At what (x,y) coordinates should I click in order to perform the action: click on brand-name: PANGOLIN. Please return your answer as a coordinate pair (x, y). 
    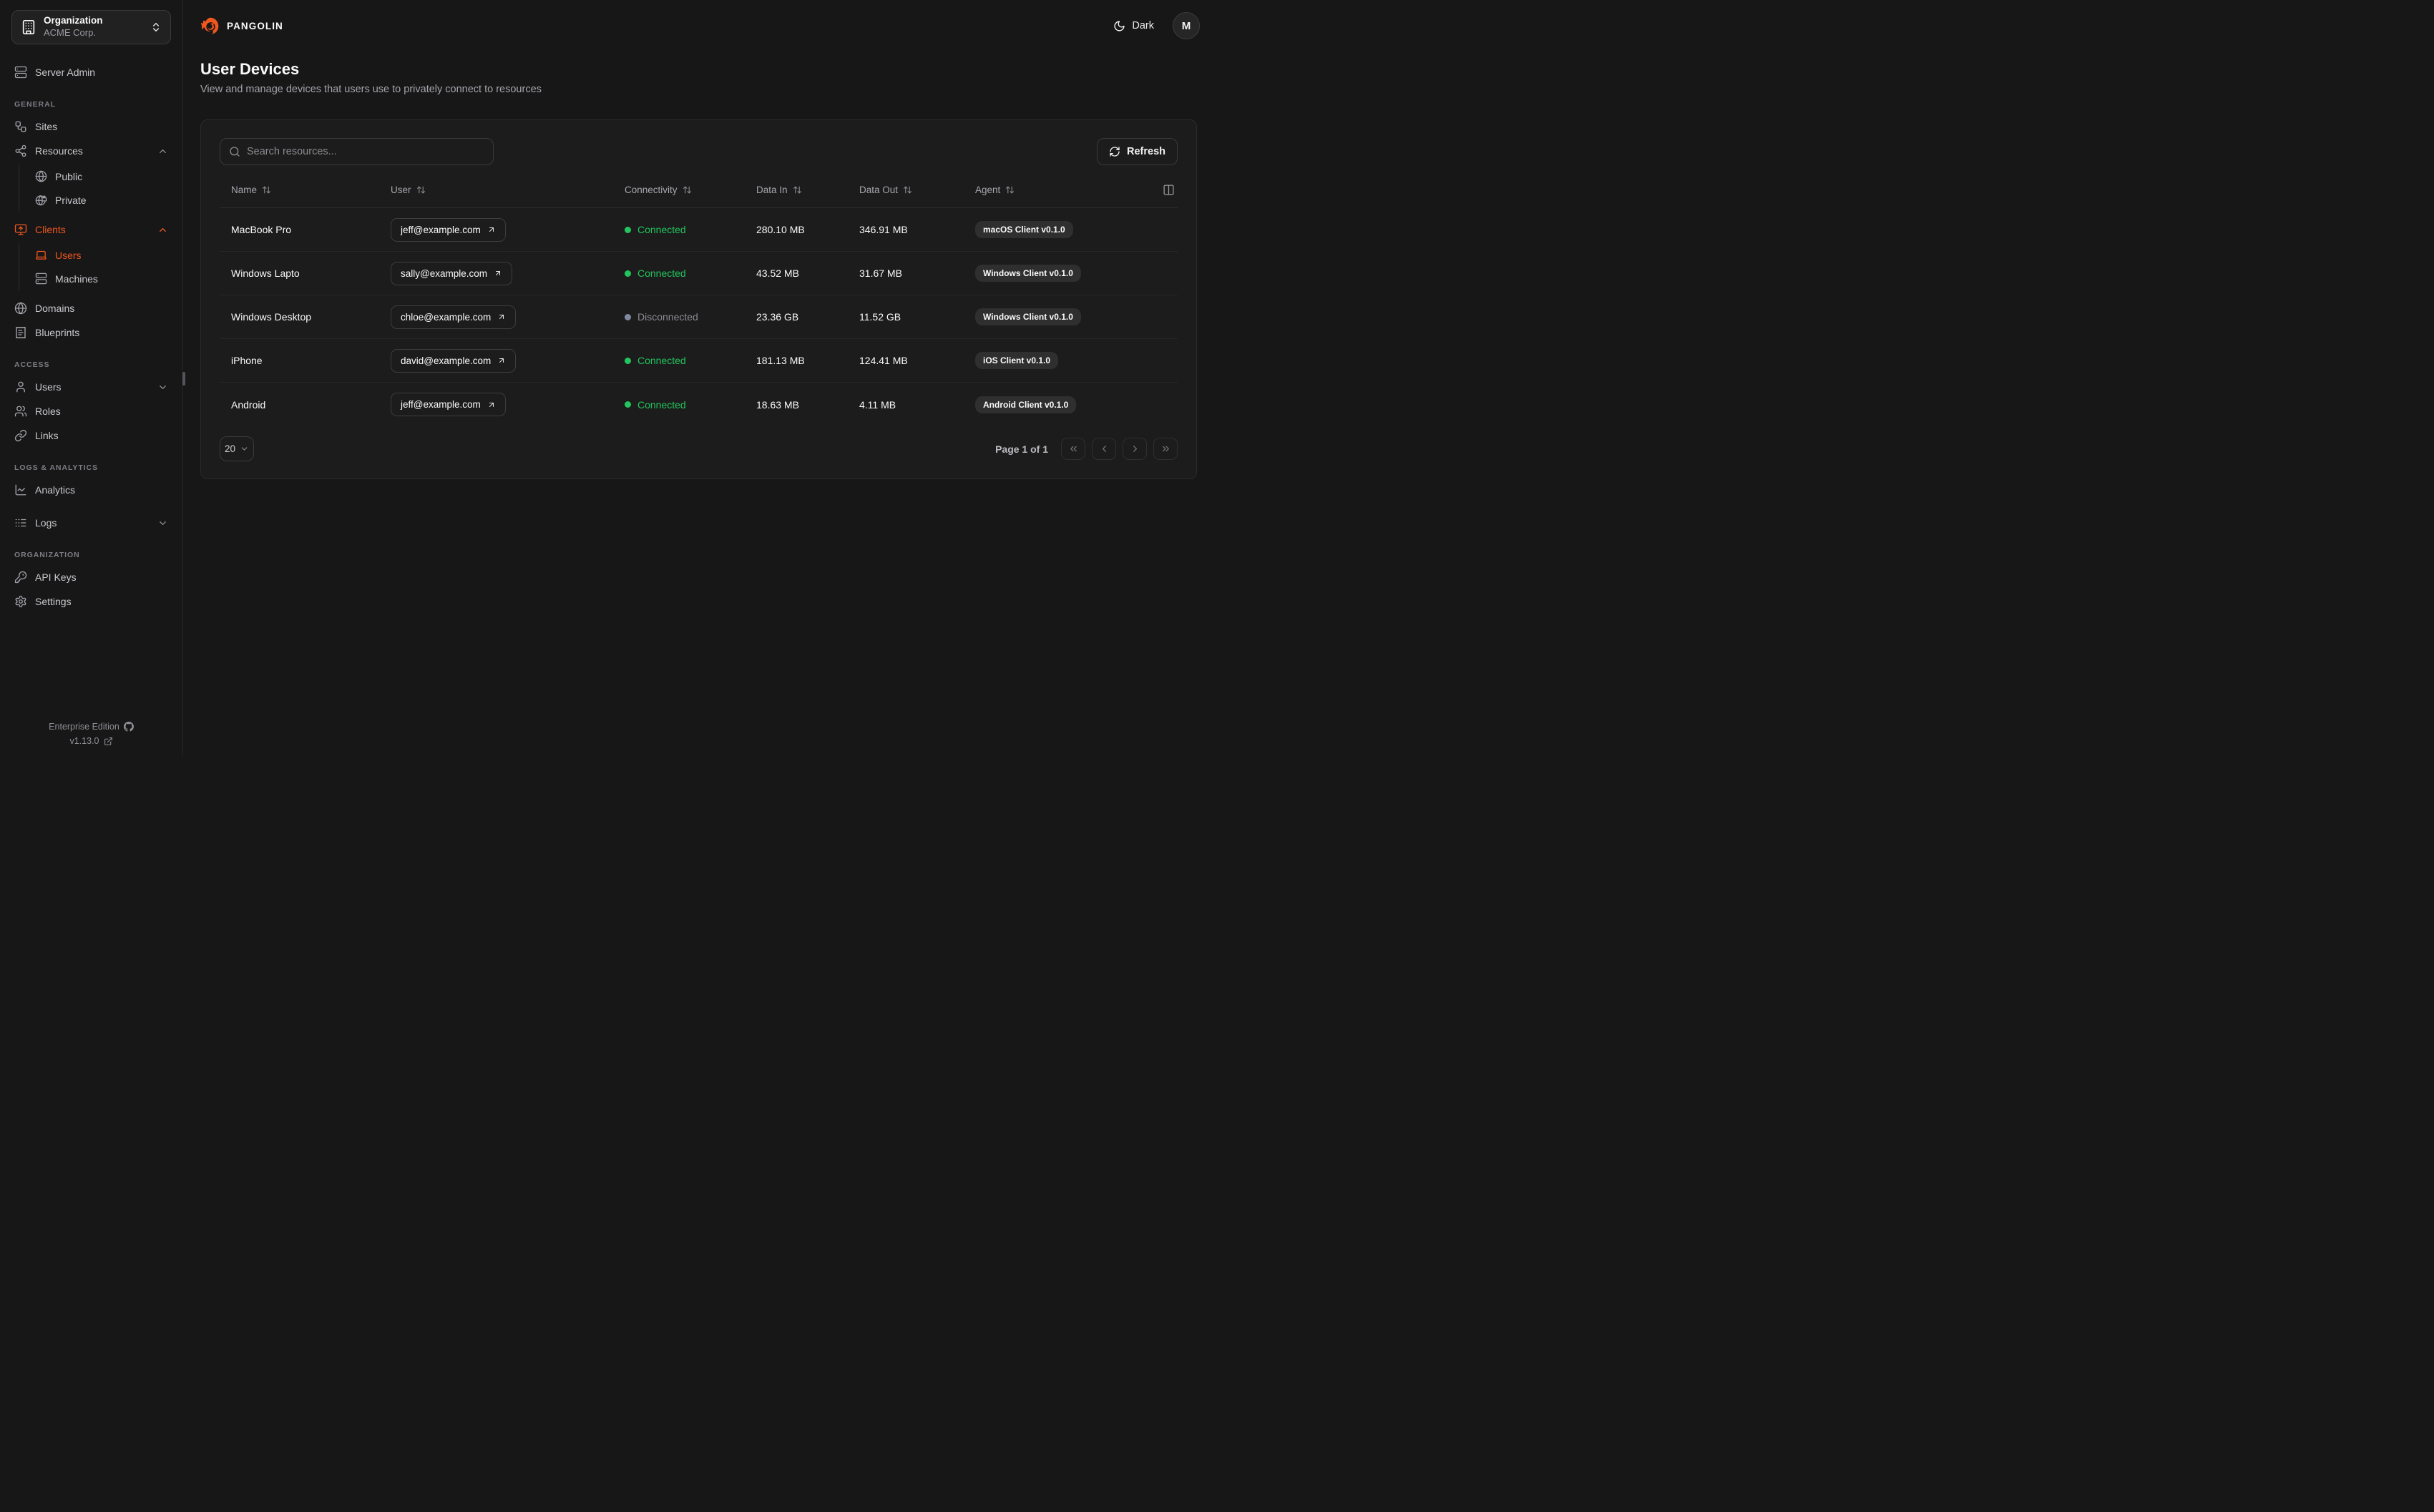
    Looking at the image, I should click on (255, 25).